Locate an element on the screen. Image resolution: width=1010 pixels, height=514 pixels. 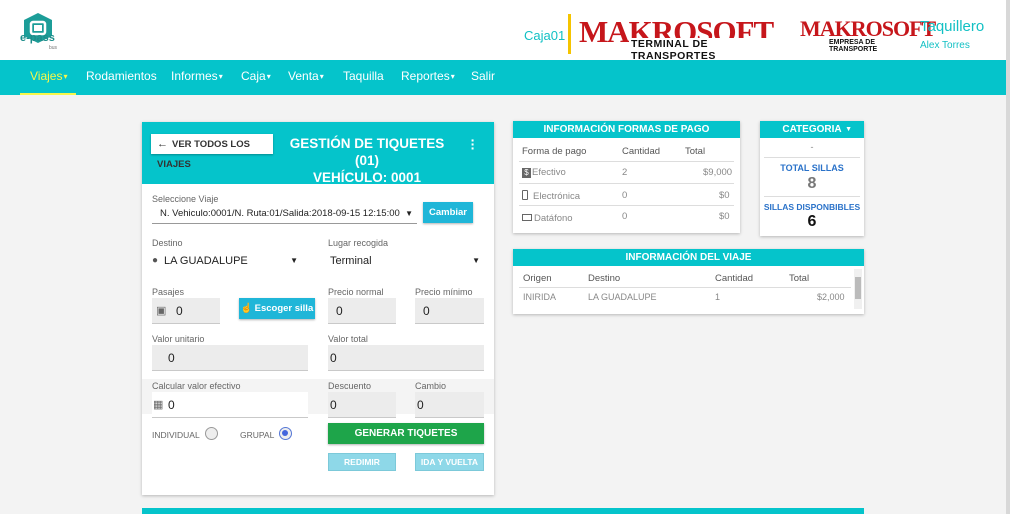
nav-label: Viajes is located at coordinates (46, 76).